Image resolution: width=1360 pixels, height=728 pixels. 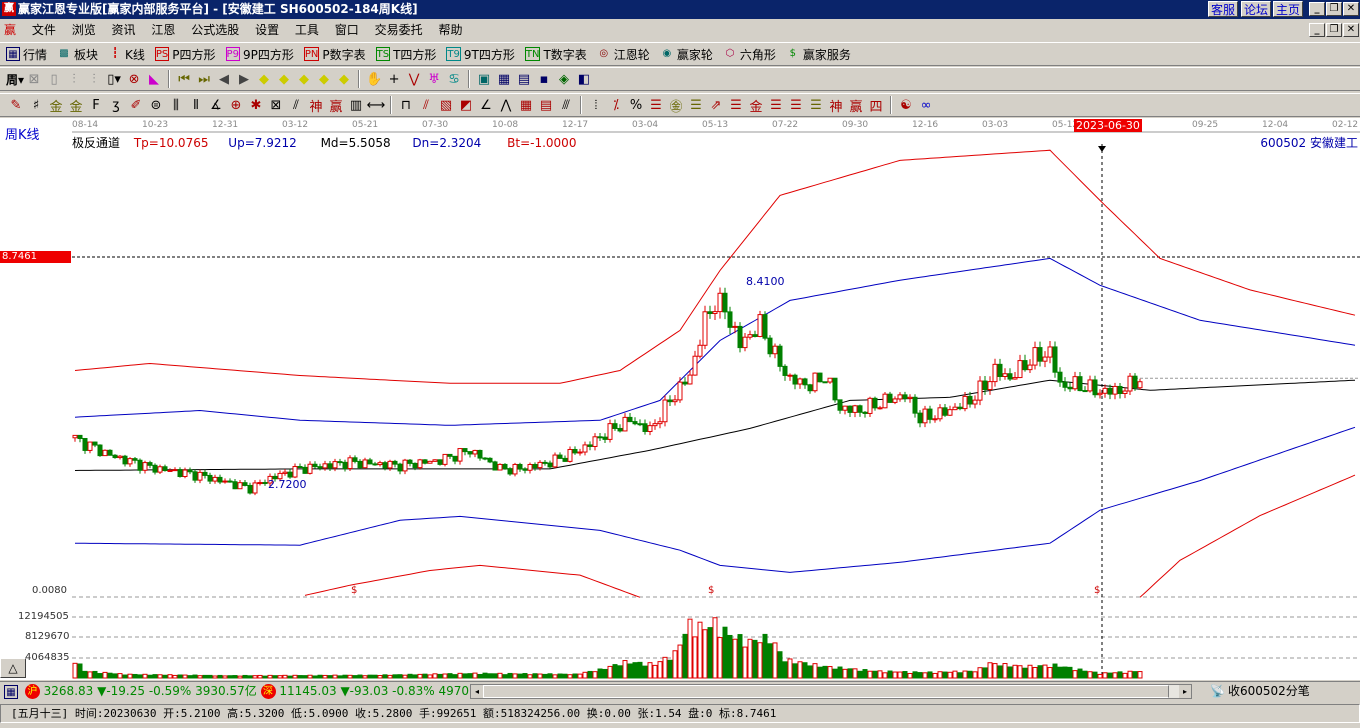 I want to click on scroll-thumb, so click(x=826, y=691).